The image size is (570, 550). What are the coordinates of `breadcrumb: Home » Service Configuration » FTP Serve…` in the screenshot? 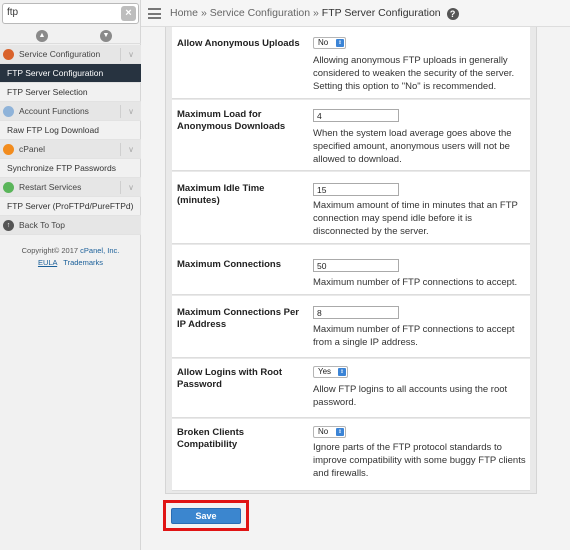 It's located at (314, 13).